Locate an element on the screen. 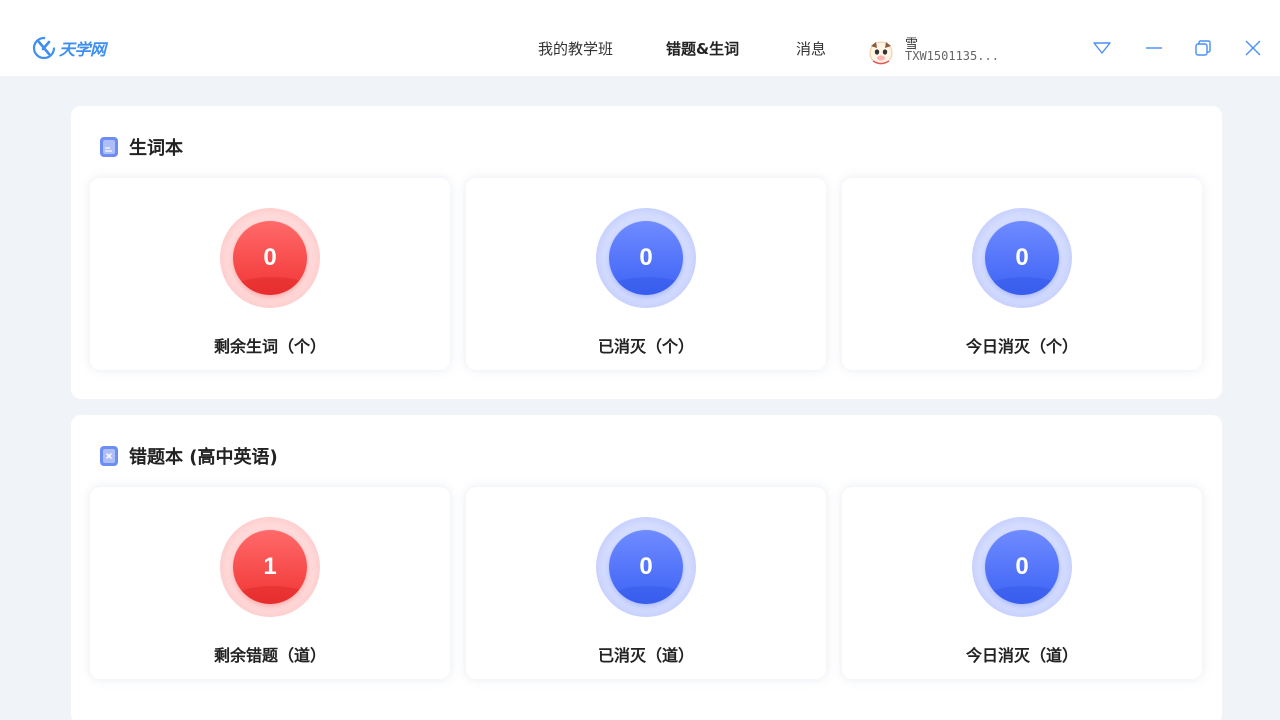 This screenshot has height=720, width=1280. mistake-book-header: 错题本 (高中英语) is located at coordinates (188, 456).